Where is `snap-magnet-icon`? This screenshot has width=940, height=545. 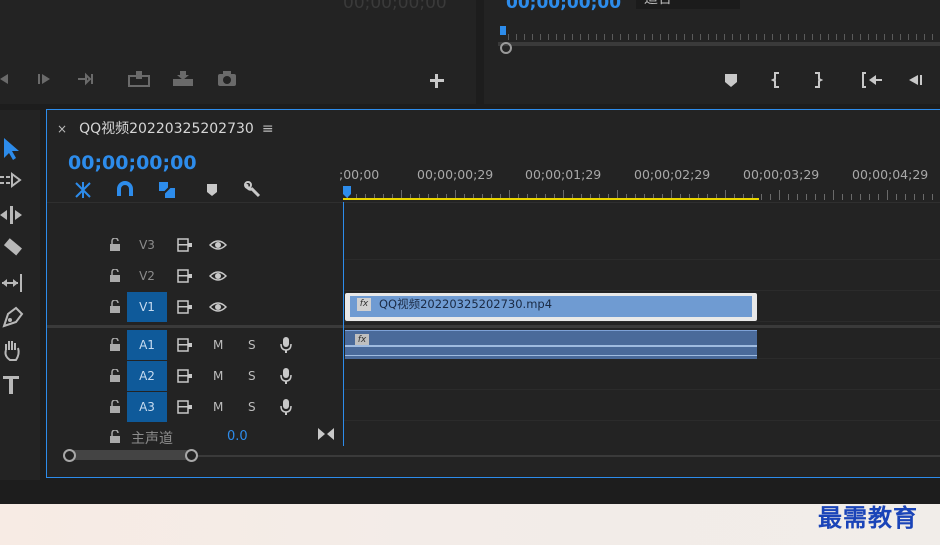 snap-magnet-icon is located at coordinates (125, 190).